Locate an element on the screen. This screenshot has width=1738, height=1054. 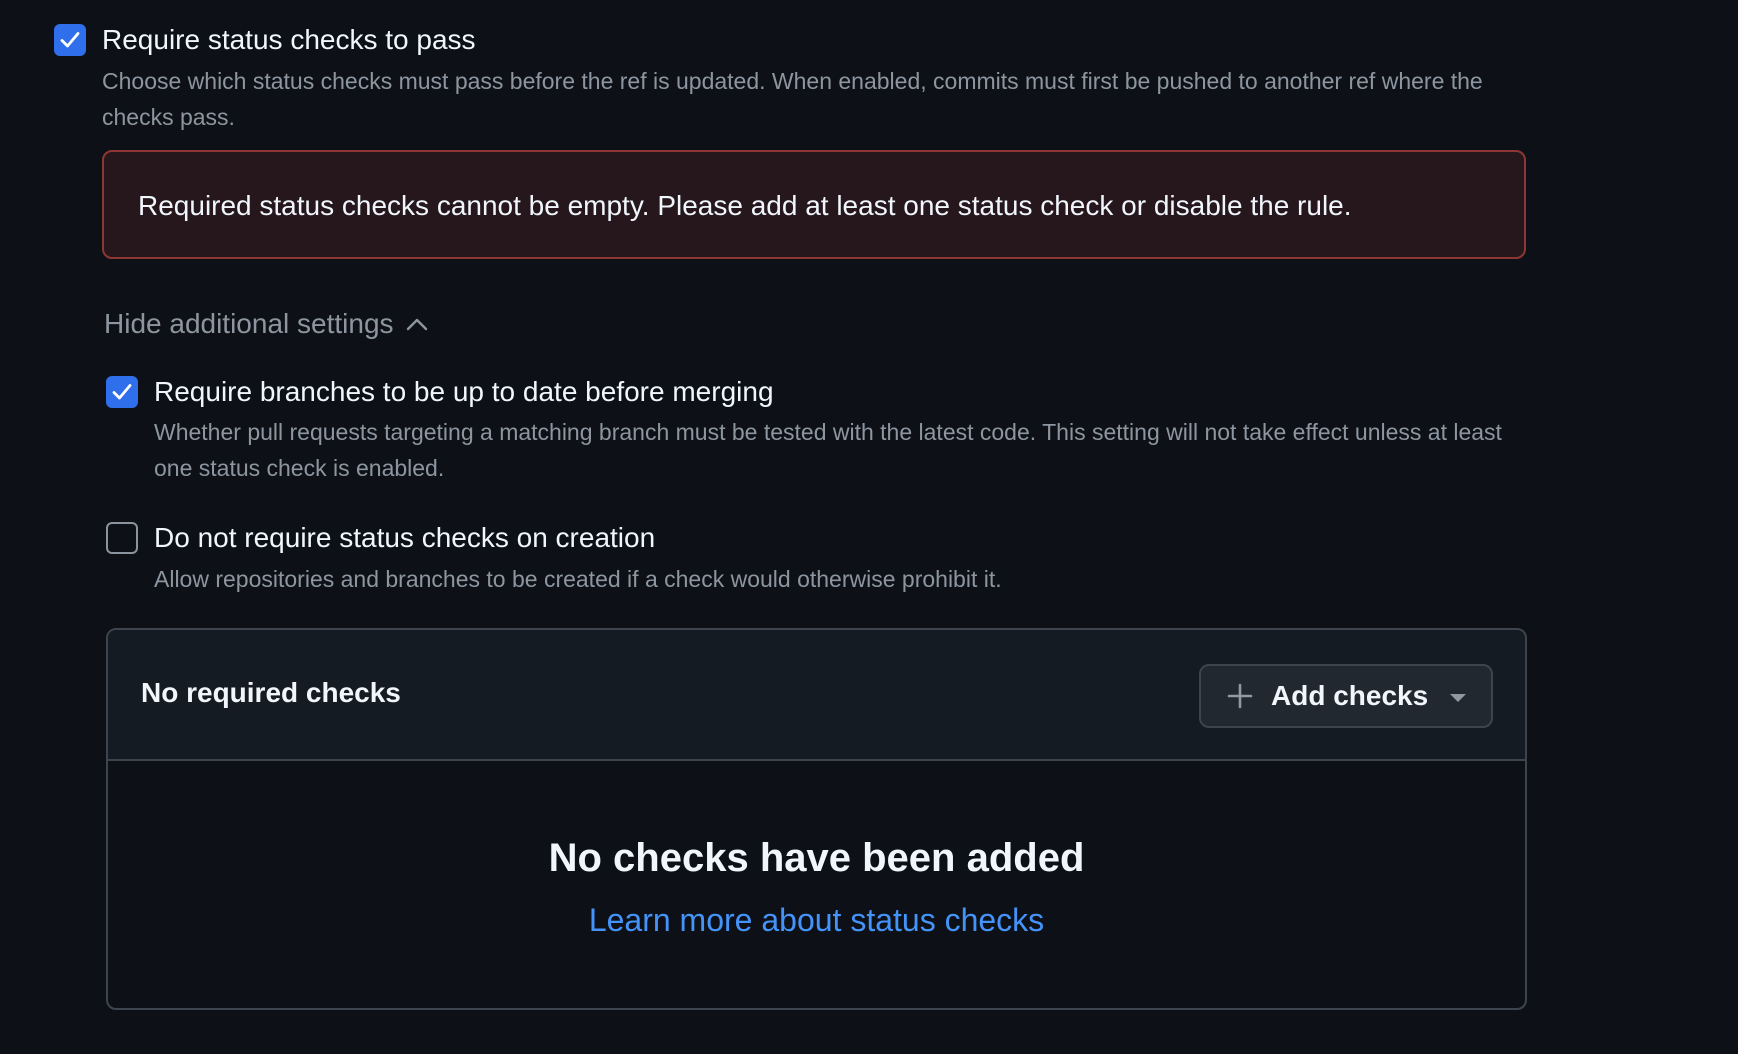
require-status-checks-checkbox is located at coordinates (70, 40).